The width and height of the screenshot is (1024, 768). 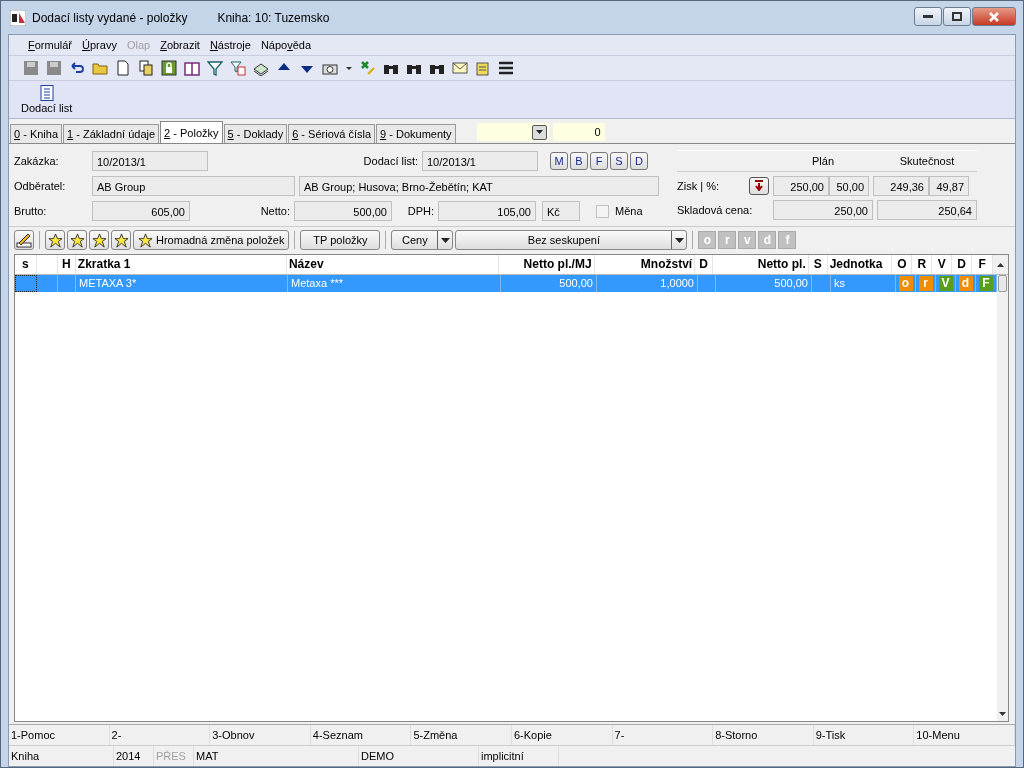 What do you see at coordinates (602, 211) in the screenshot?
I see `currency-checkbox` at bounding box center [602, 211].